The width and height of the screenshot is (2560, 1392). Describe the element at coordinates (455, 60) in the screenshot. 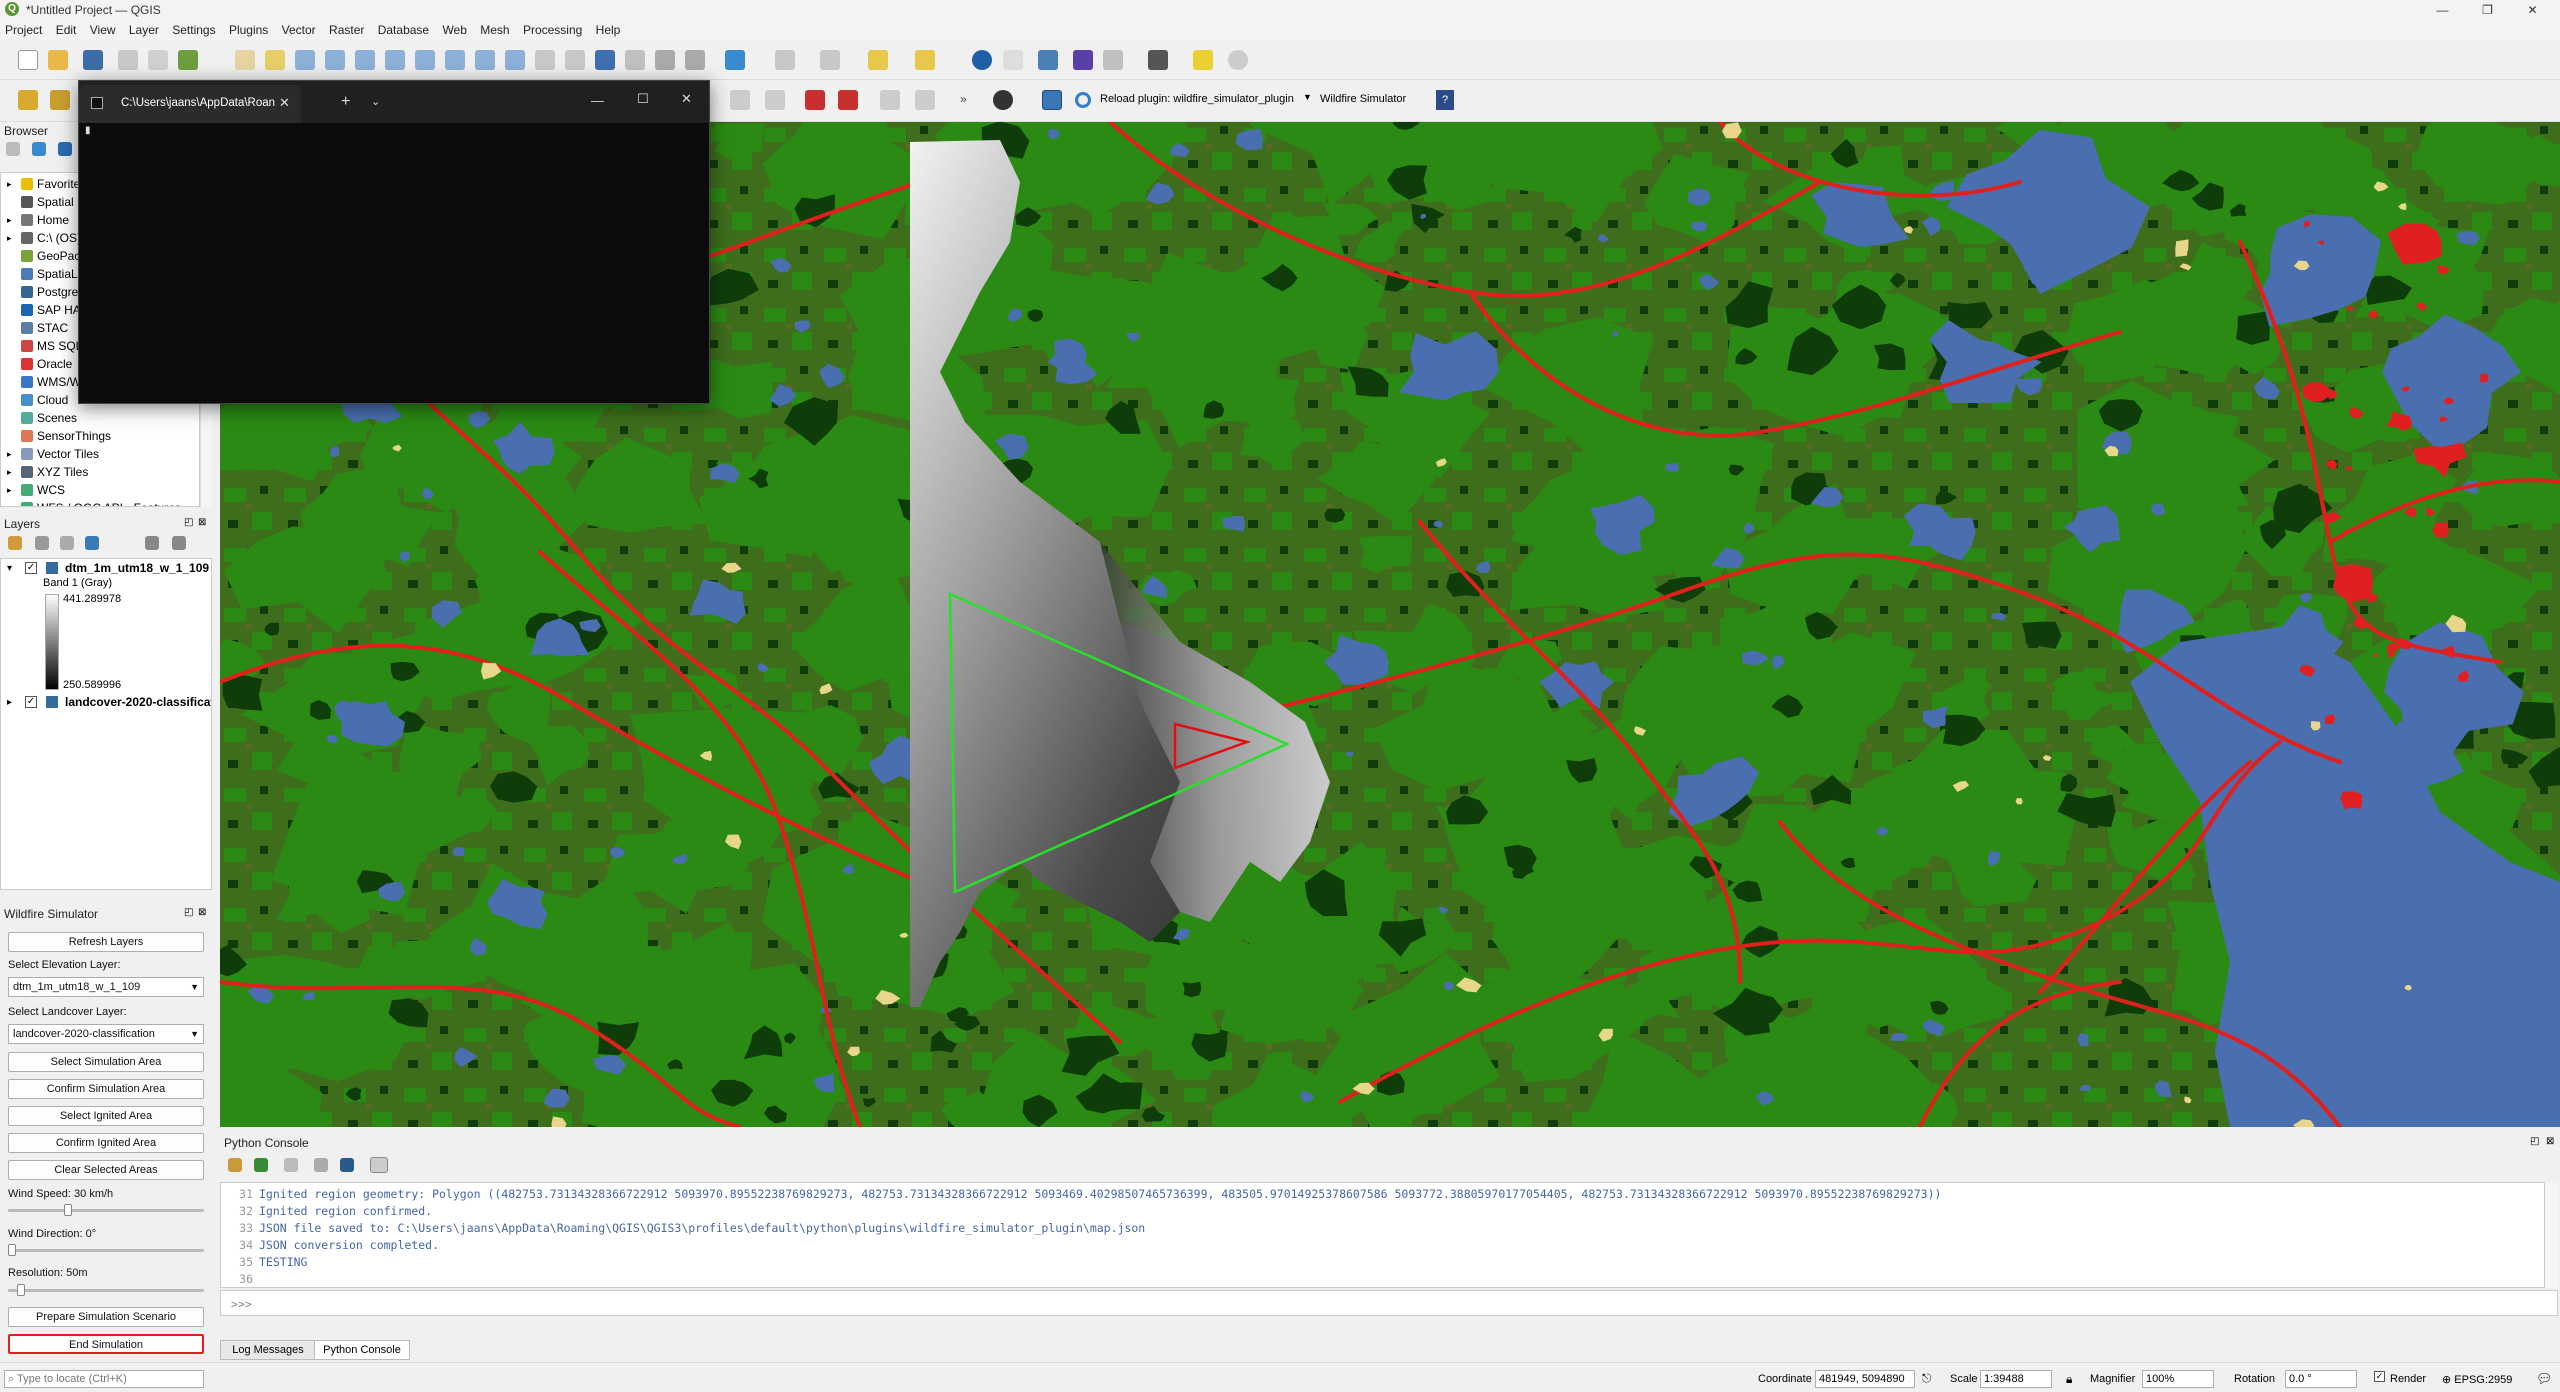

I see `zoom-native-icon` at that location.